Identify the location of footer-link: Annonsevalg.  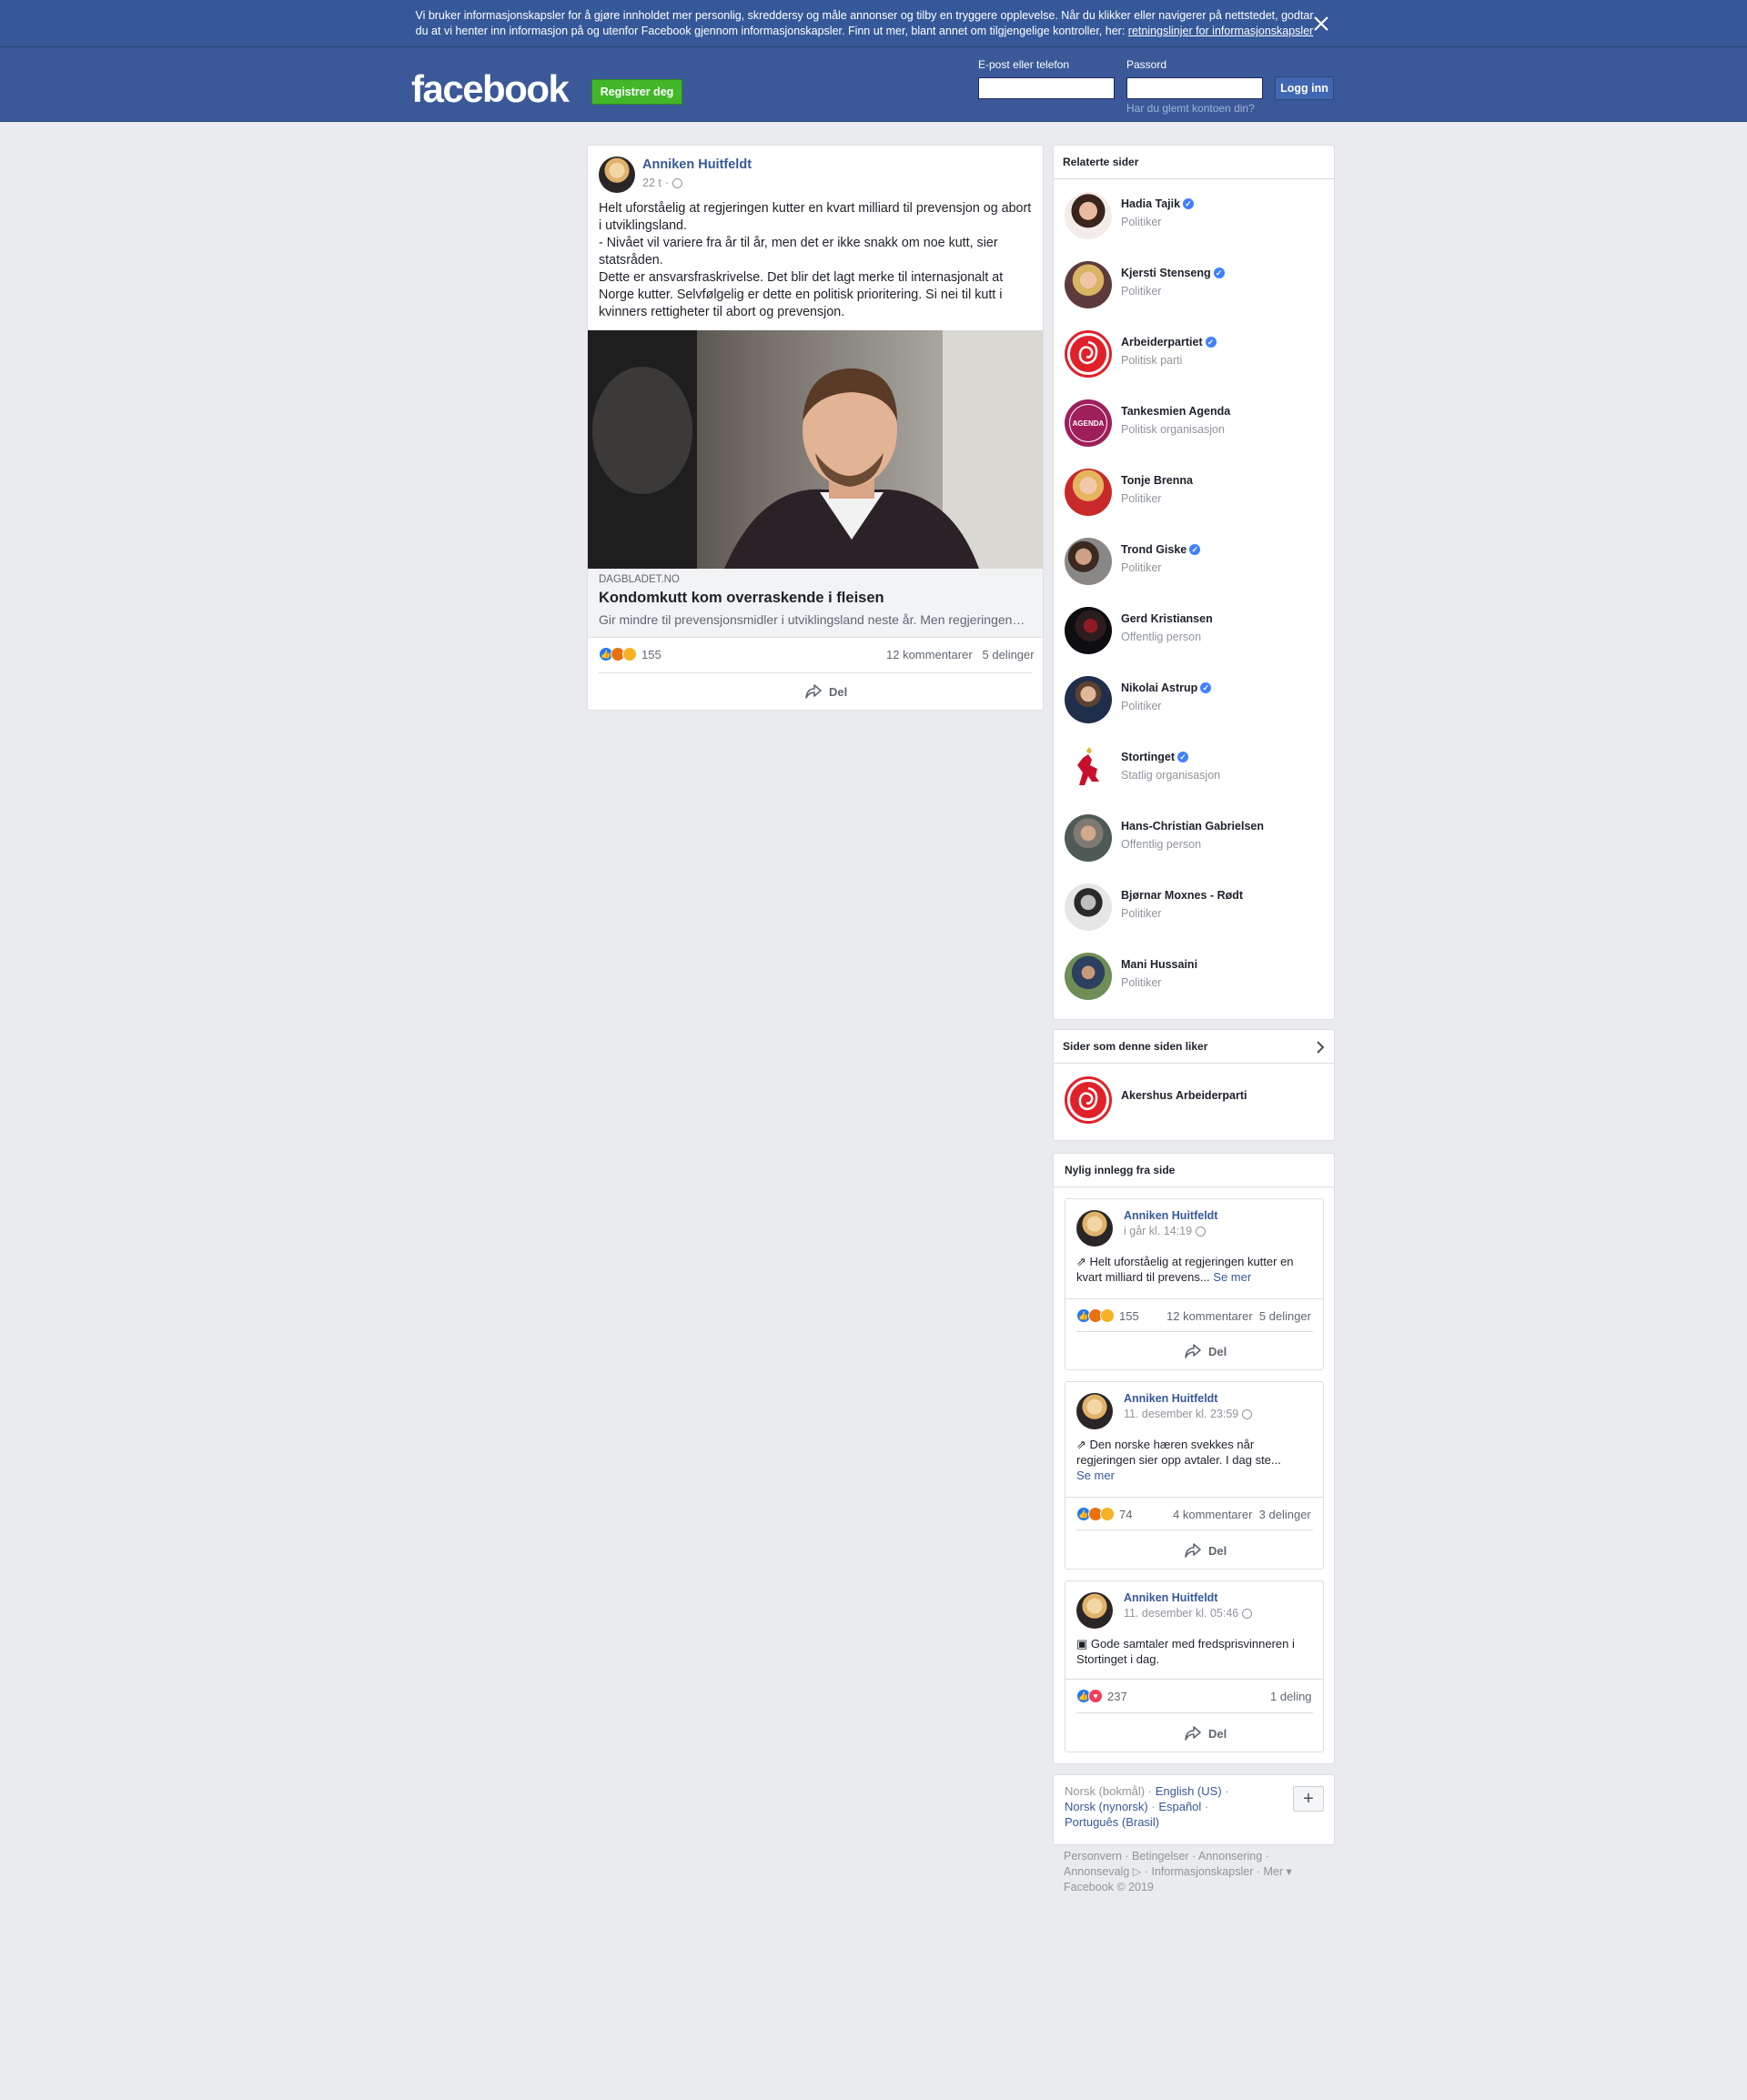
(1097, 1871).